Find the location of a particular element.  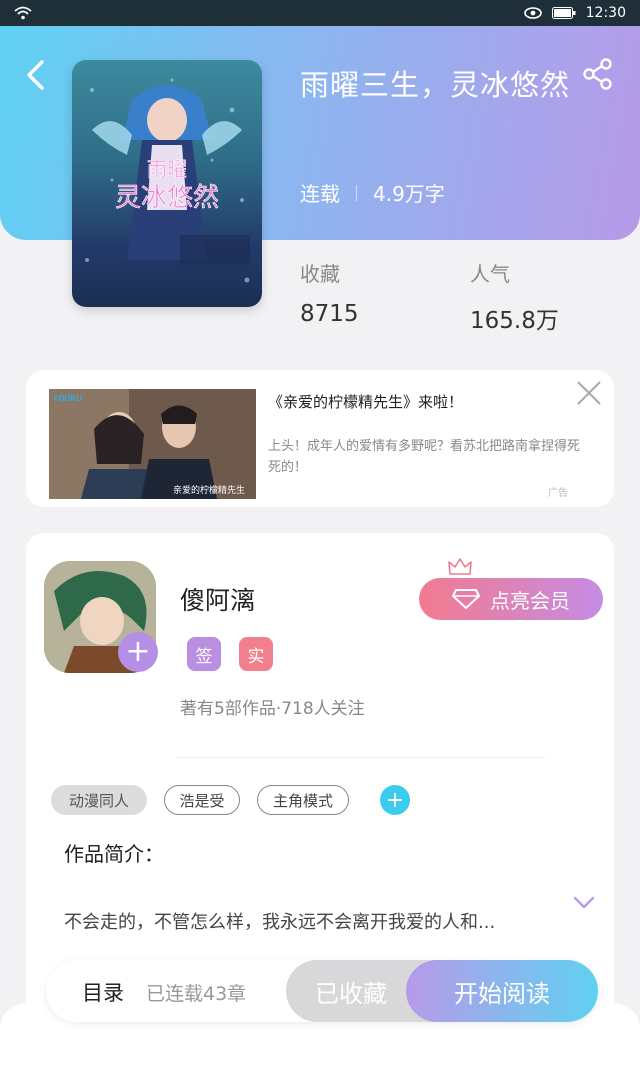

stat-favorites: 收藏 8715 is located at coordinates (329, 292).